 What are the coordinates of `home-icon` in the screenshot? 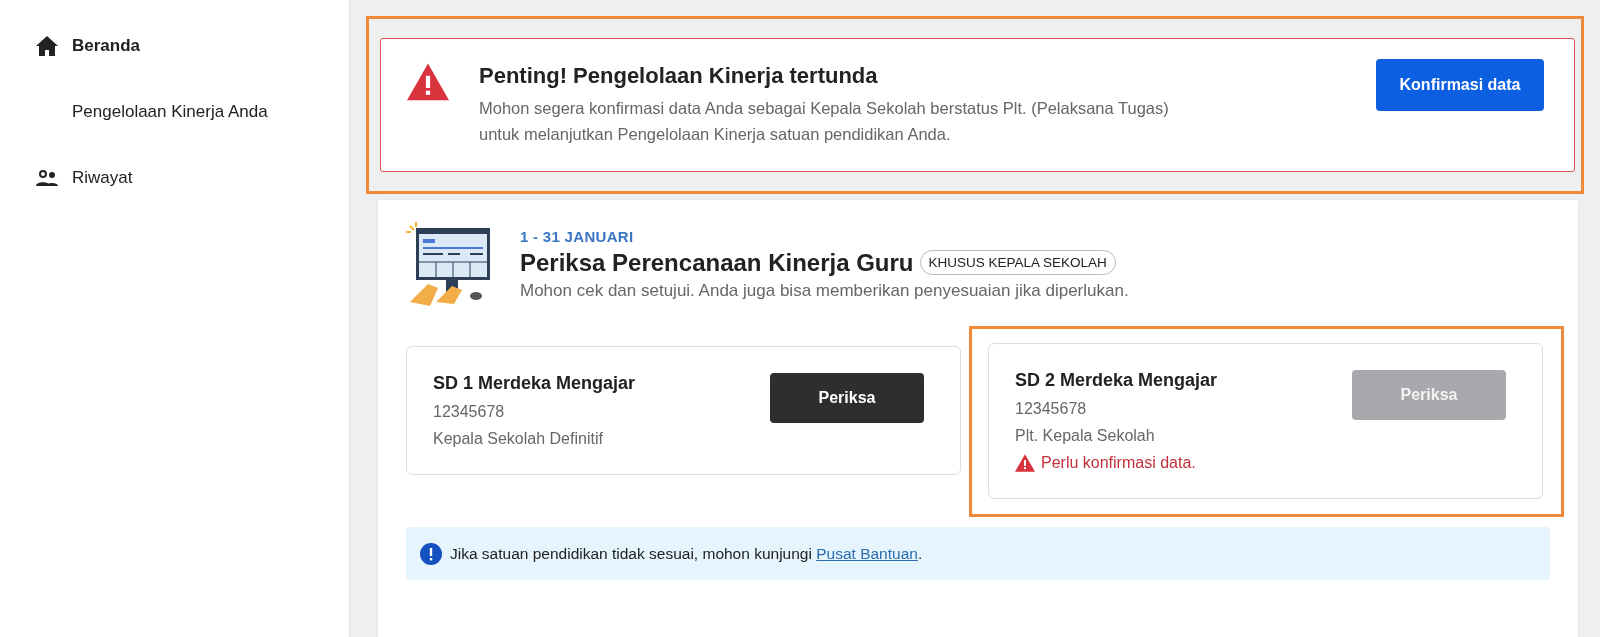 It's located at (47, 46).